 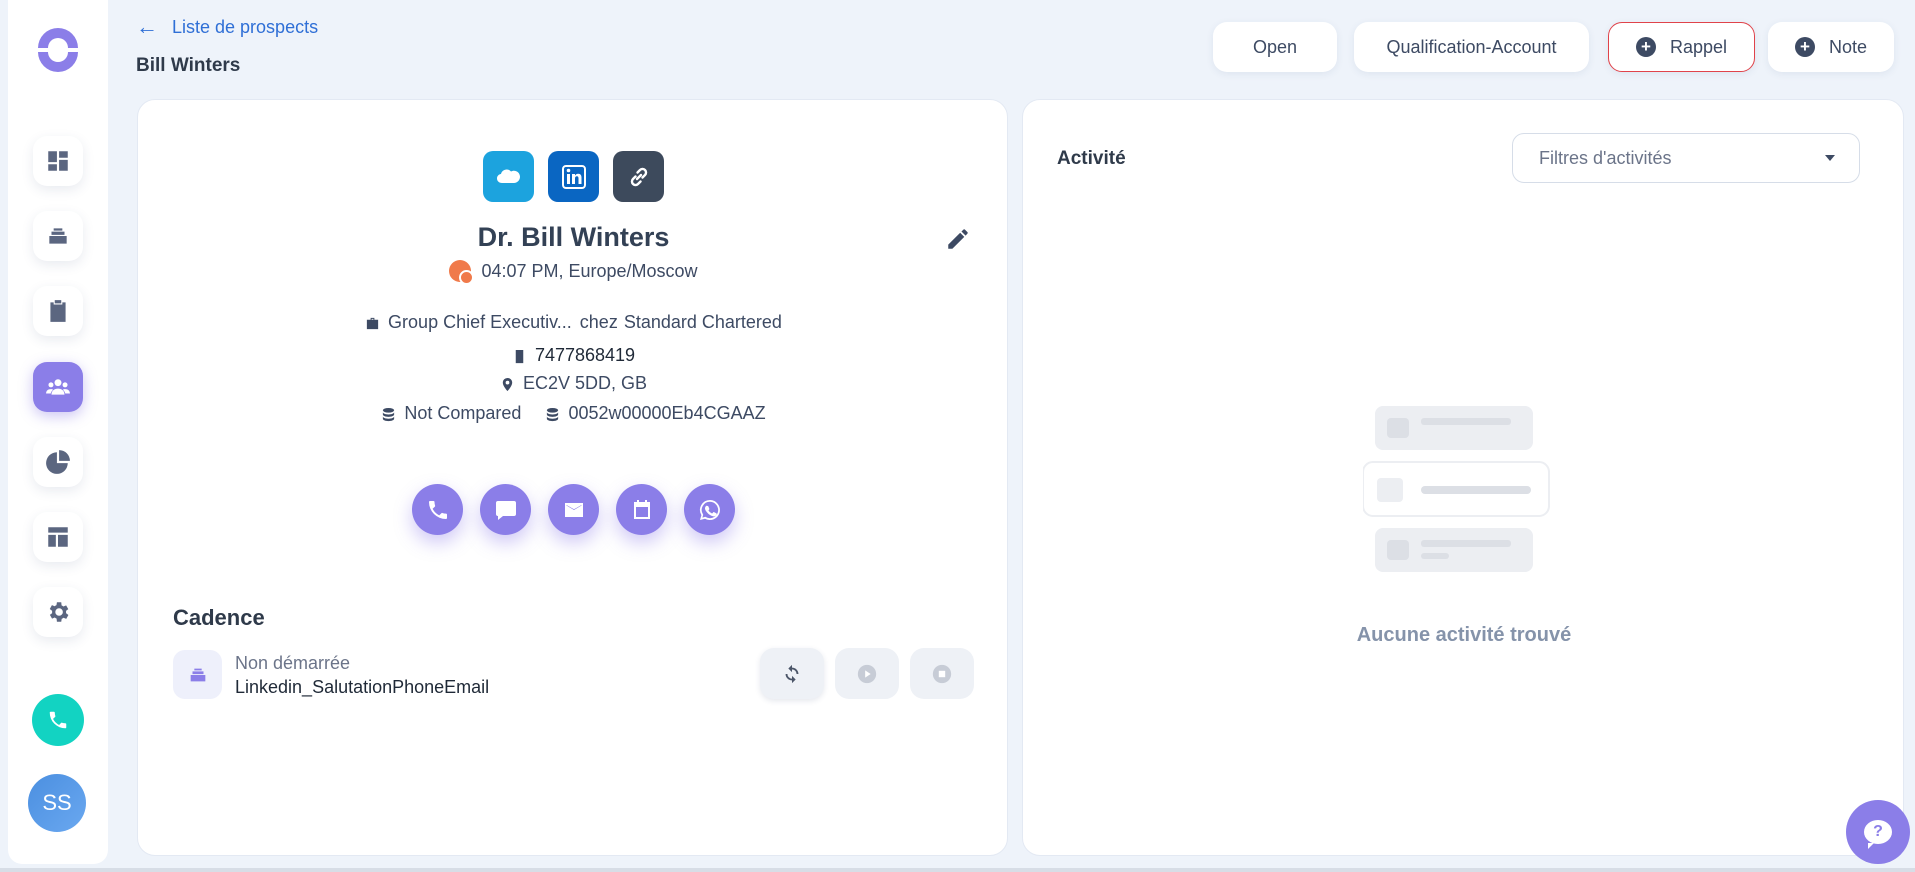 What do you see at coordinates (1686, 158) in the screenshot?
I see `activity-filter-select: Filtres d'activités` at bounding box center [1686, 158].